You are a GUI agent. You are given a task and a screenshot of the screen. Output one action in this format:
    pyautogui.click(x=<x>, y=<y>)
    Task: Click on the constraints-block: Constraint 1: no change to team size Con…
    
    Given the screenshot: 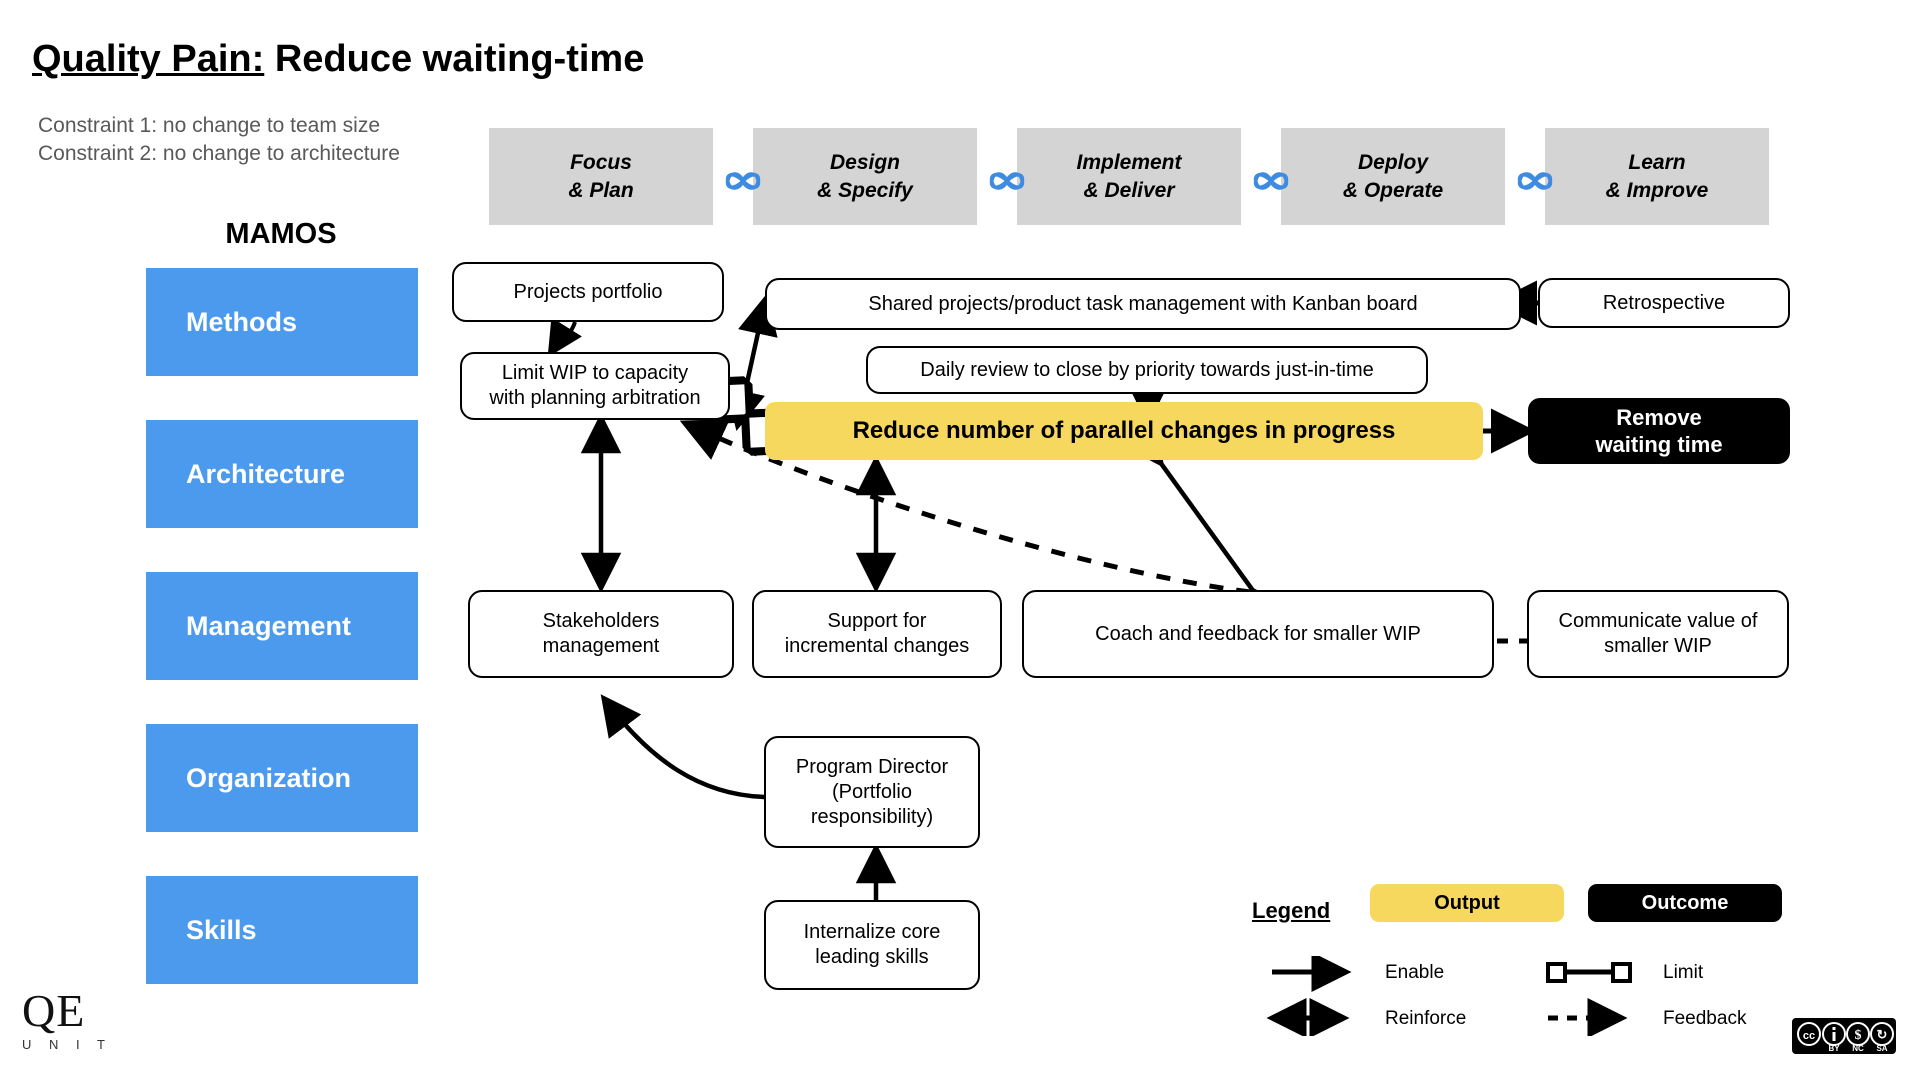 What is the action you would take?
    pyautogui.click(x=219, y=140)
    